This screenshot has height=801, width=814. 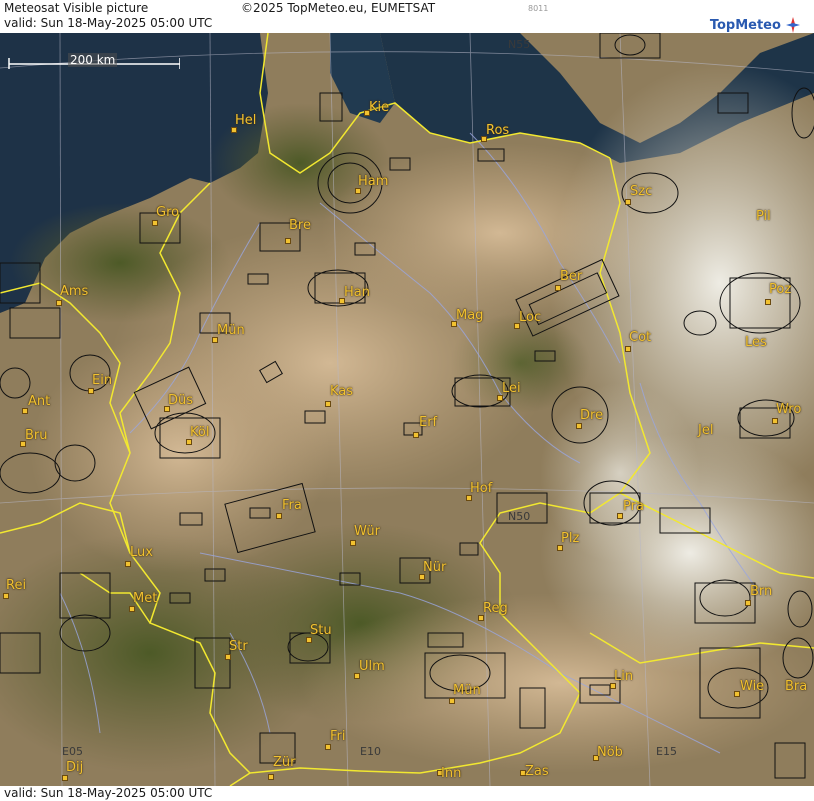 What do you see at coordinates (511, 388) in the screenshot?
I see `city-label-leipzig: Lei` at bounding box center [511, 388].